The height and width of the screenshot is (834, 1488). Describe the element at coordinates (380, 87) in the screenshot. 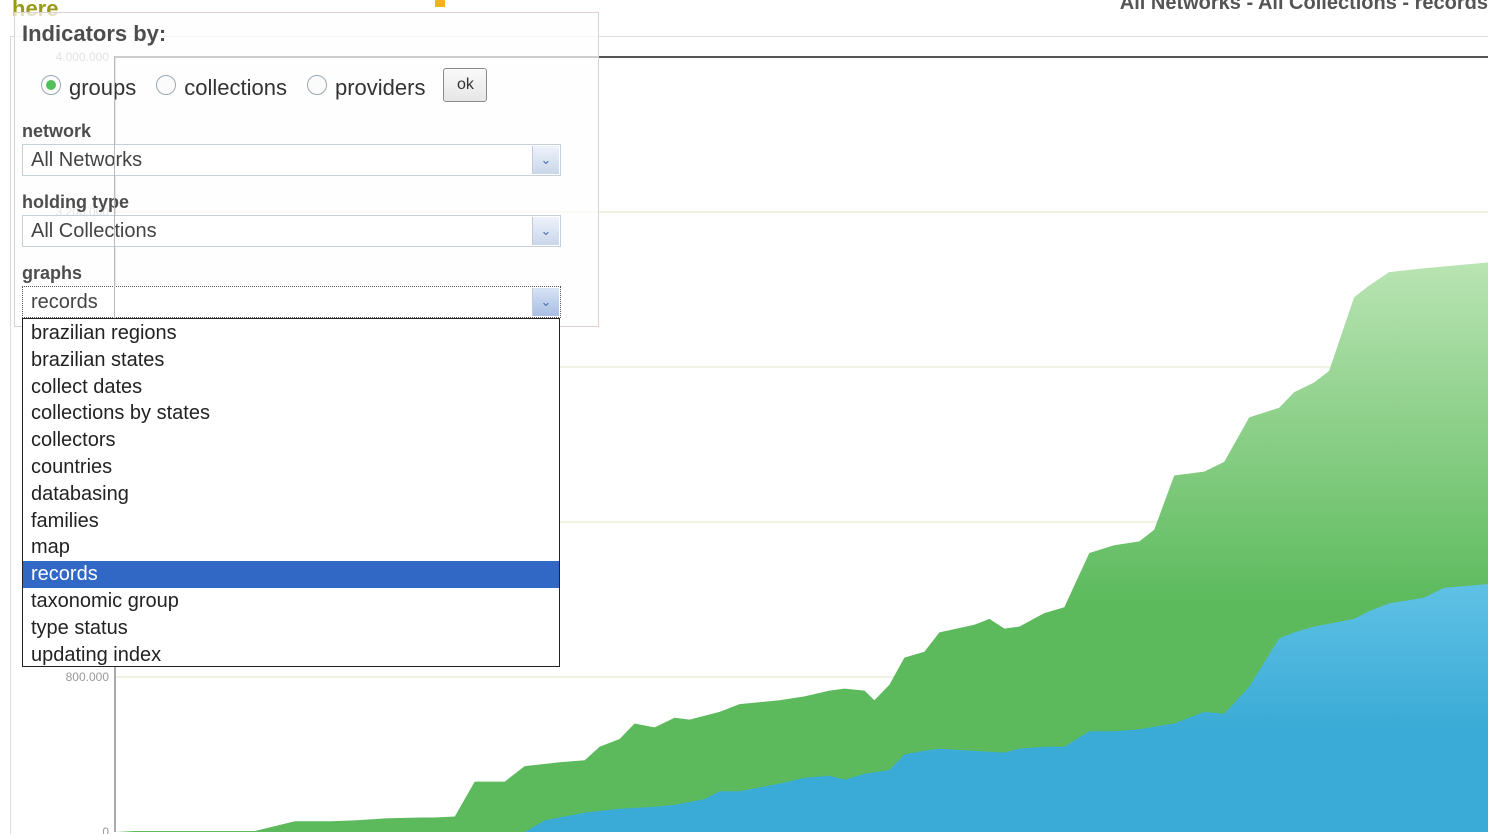

I see `radio-label: providers` at that location.